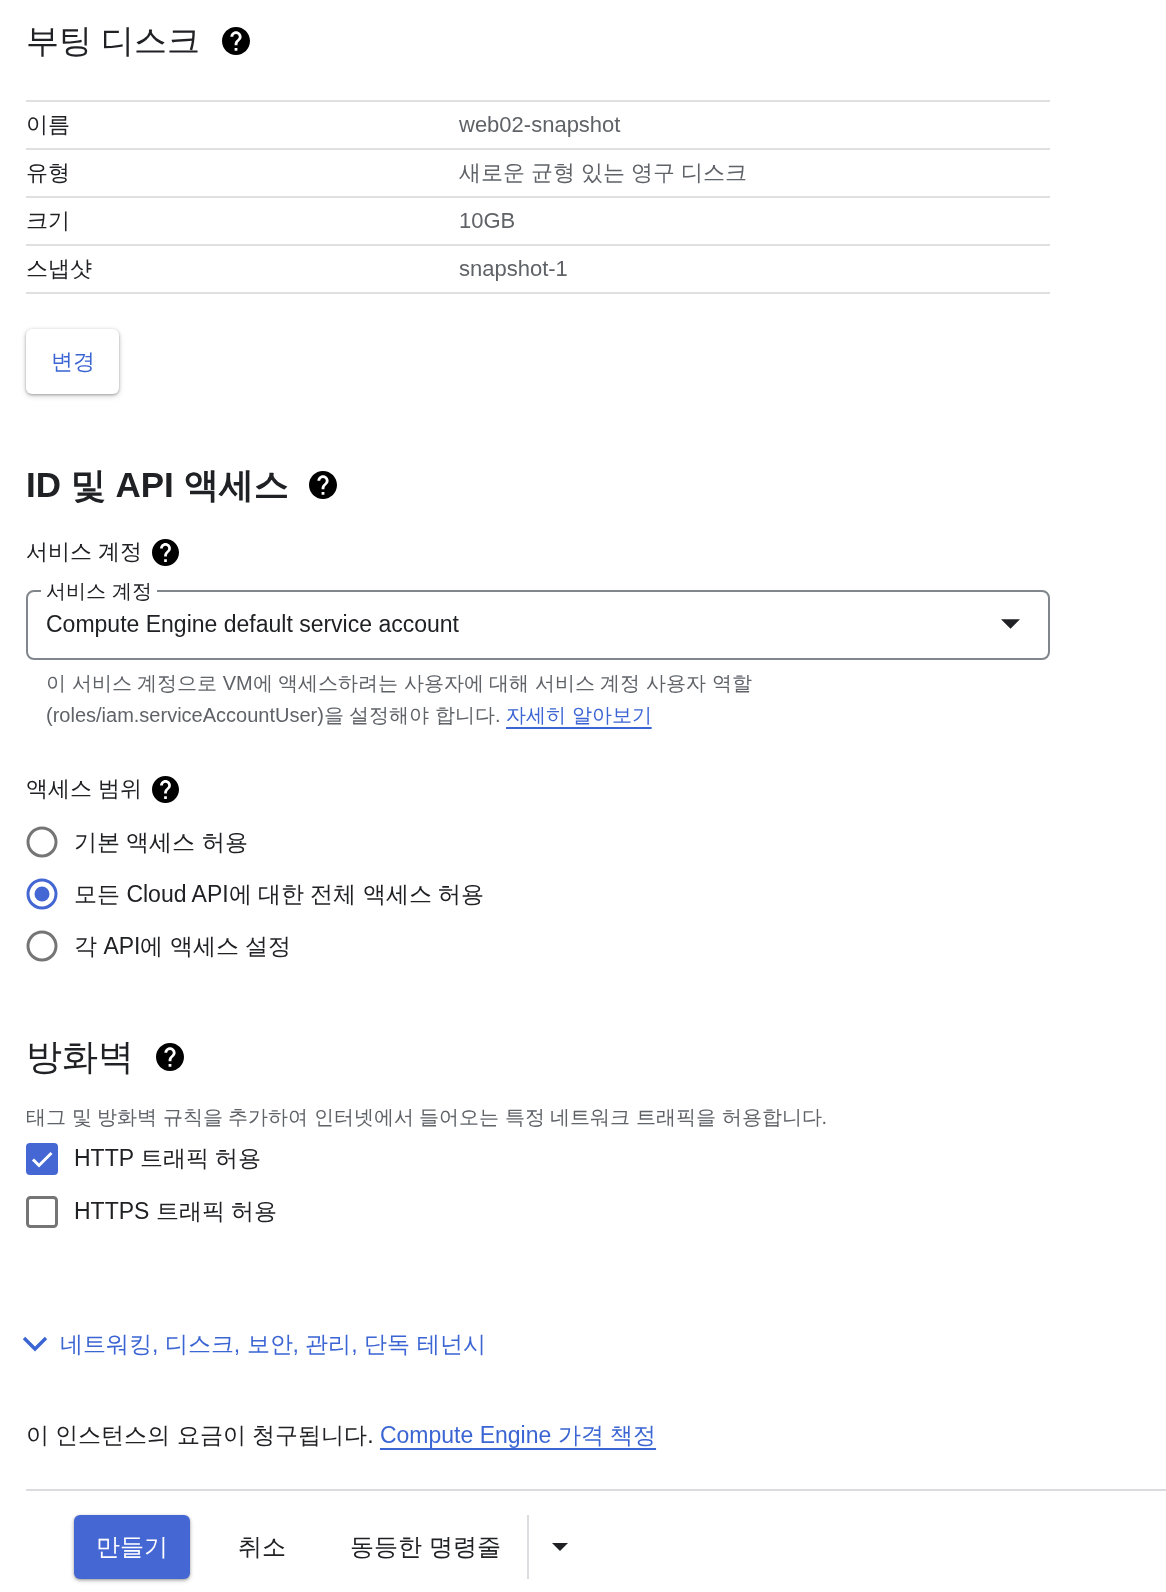  Describe the element at coordinates (157, 485) in the screenshot. I see `section-title: ID 및 API 액세스` at that location.